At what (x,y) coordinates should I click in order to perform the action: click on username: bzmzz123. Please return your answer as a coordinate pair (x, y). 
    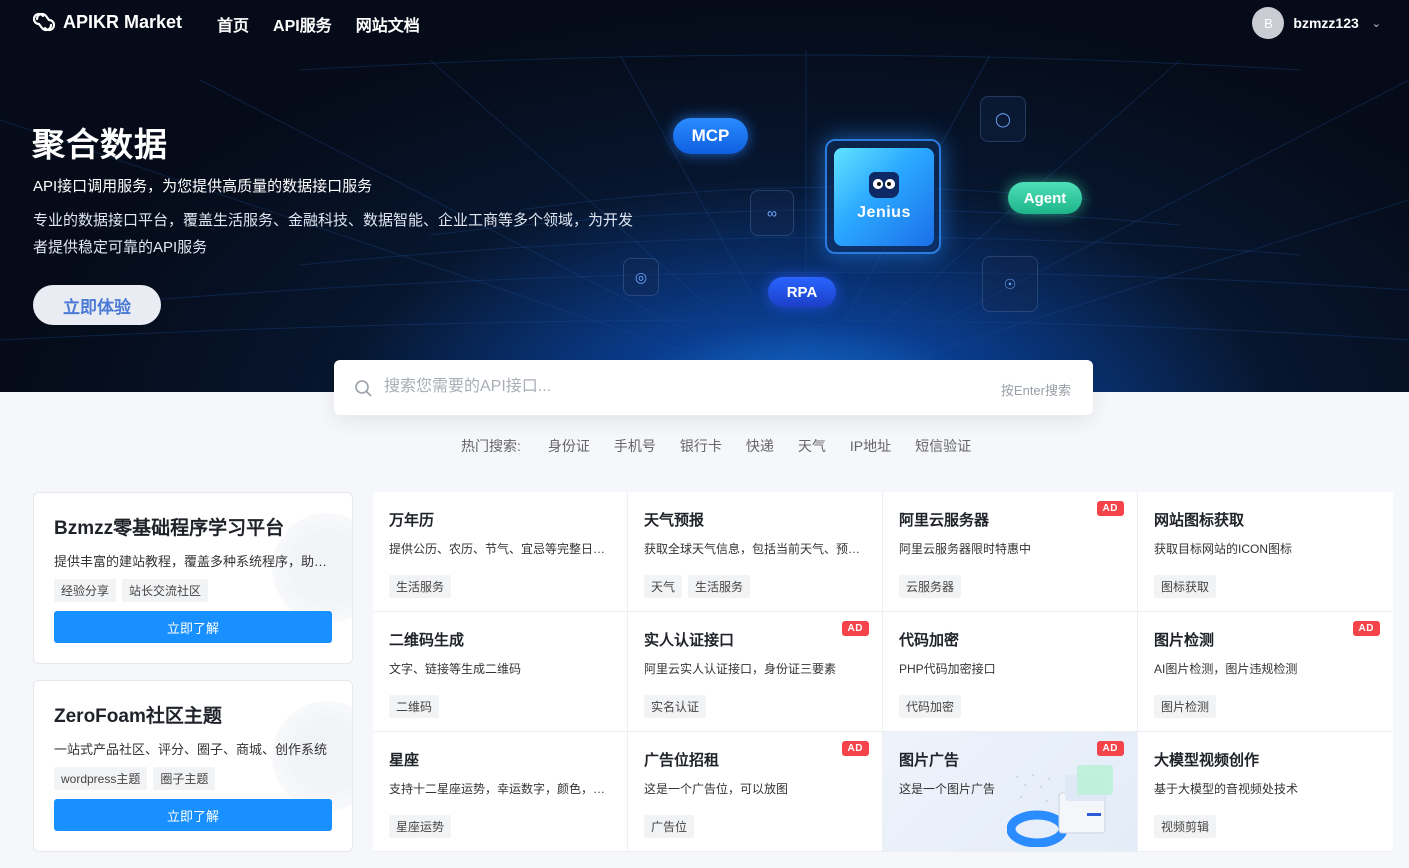
    Looking at the image, I should click on (1325, 23).